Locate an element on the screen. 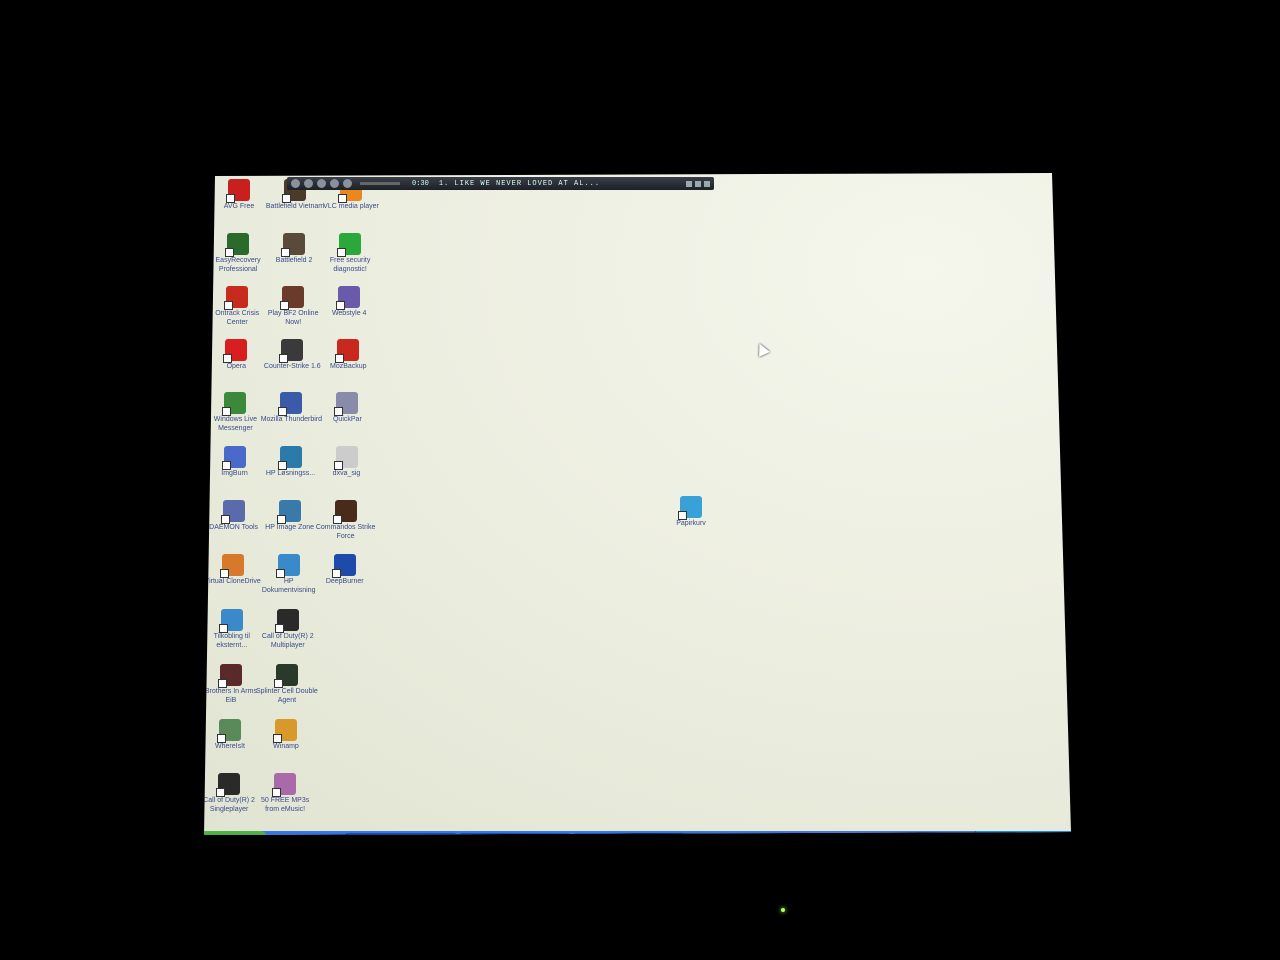 Image resolution: width=1280 pixels, height=960 pixels. desktop-icon-label: ImgBurn is located at coordinates (234, 473).